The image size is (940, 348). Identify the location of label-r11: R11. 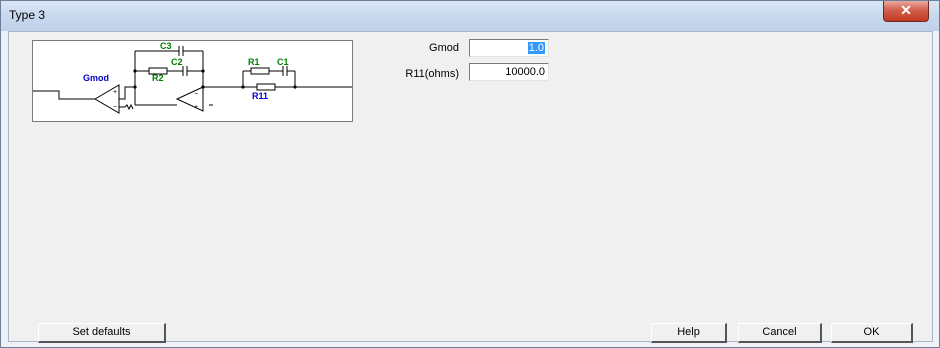
(260, 96).